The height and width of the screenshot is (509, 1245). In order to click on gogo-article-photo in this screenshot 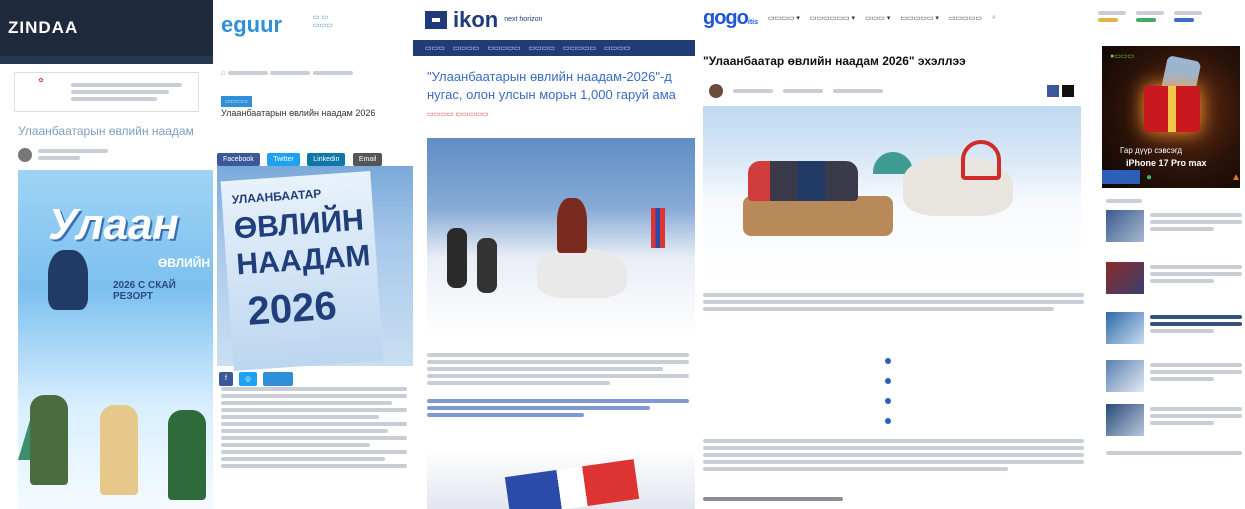, I will do `click(892, 194)`.